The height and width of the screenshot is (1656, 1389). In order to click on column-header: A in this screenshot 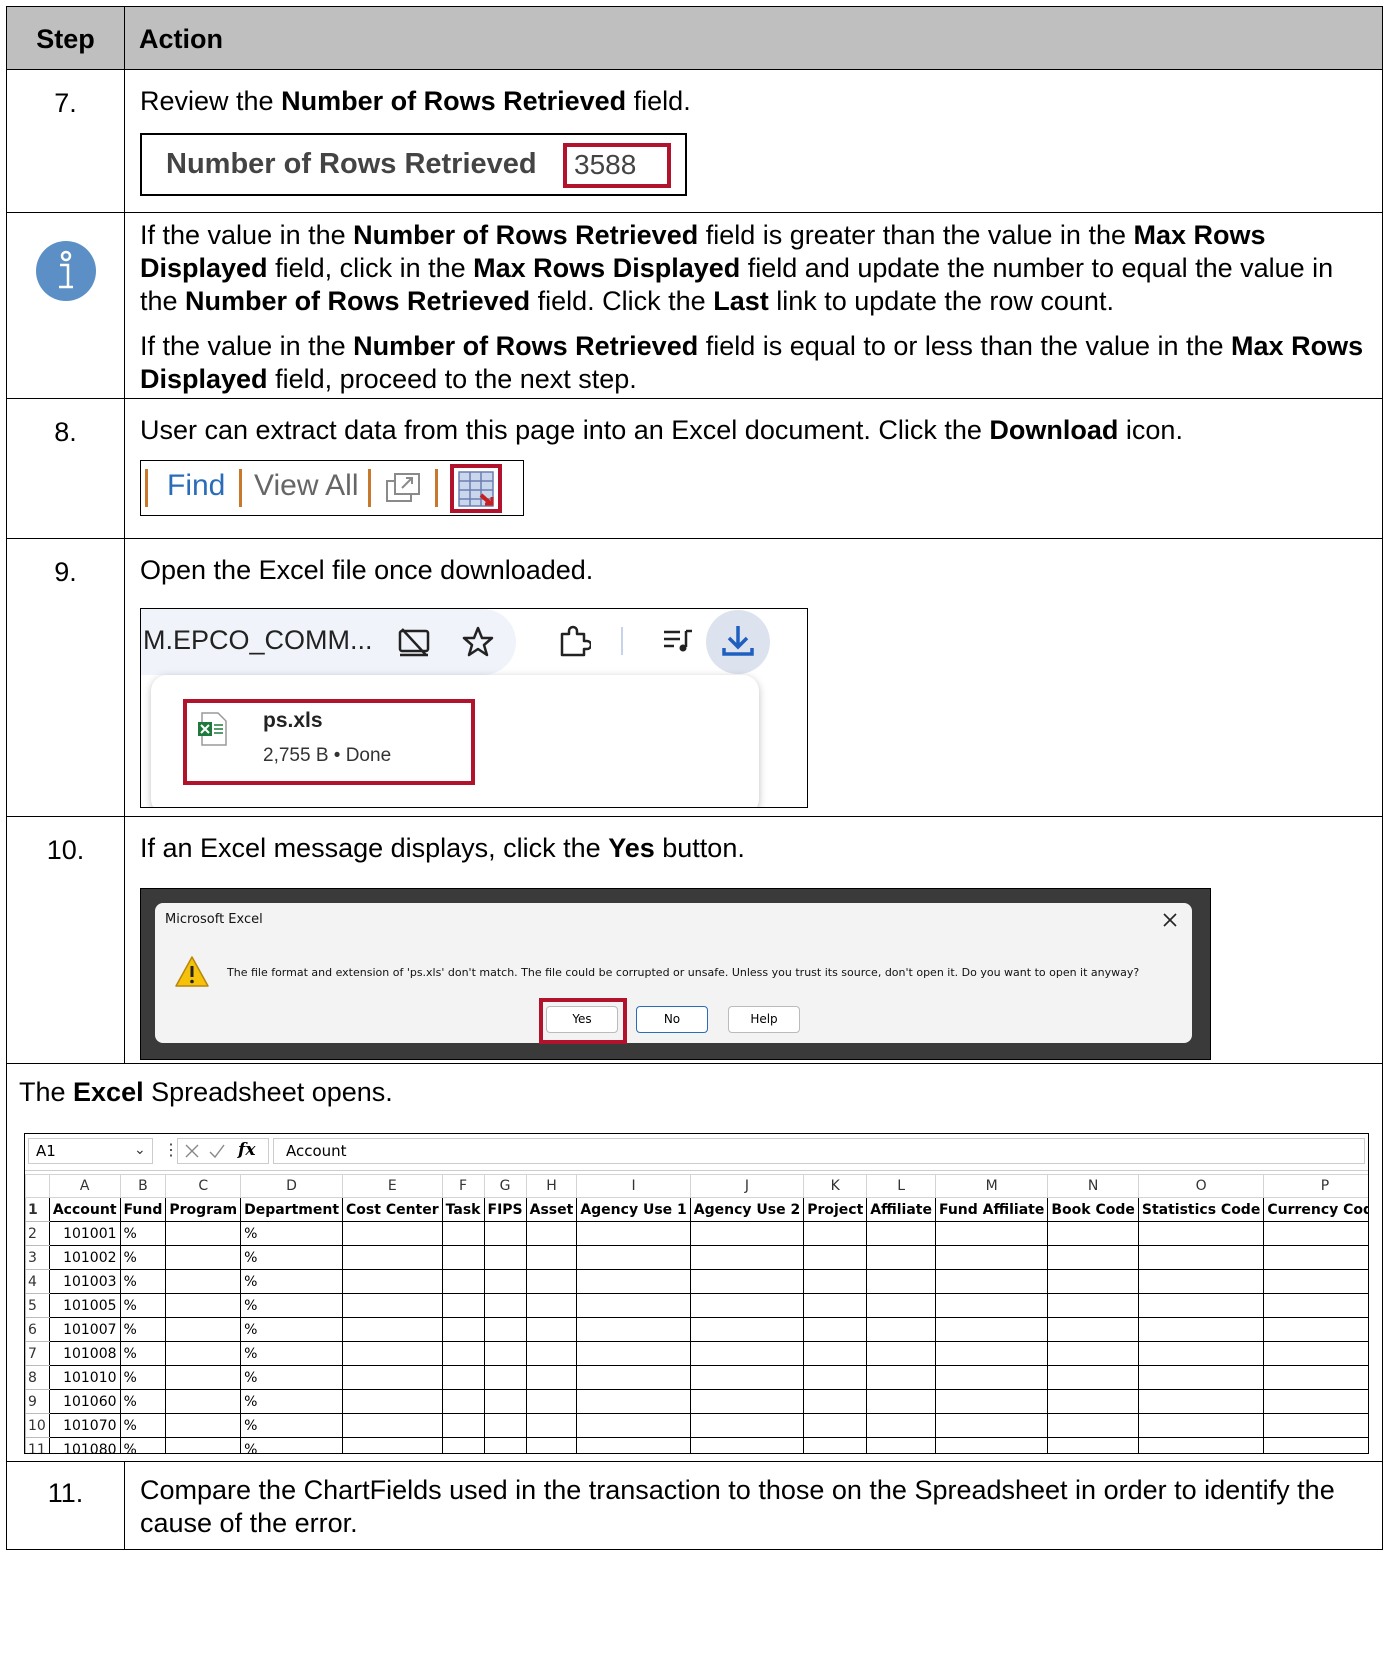, I will do `click(84, 1186)`.